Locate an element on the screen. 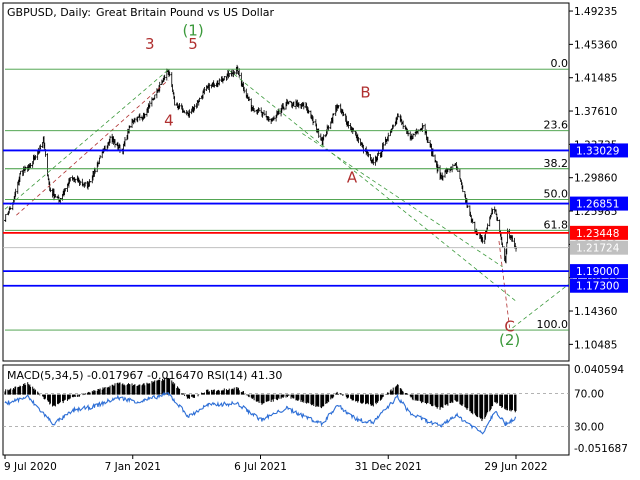 The width and height of the screenshot is (640, 480). fib-level-label: 23.6 is located at coordinates (556, 125).